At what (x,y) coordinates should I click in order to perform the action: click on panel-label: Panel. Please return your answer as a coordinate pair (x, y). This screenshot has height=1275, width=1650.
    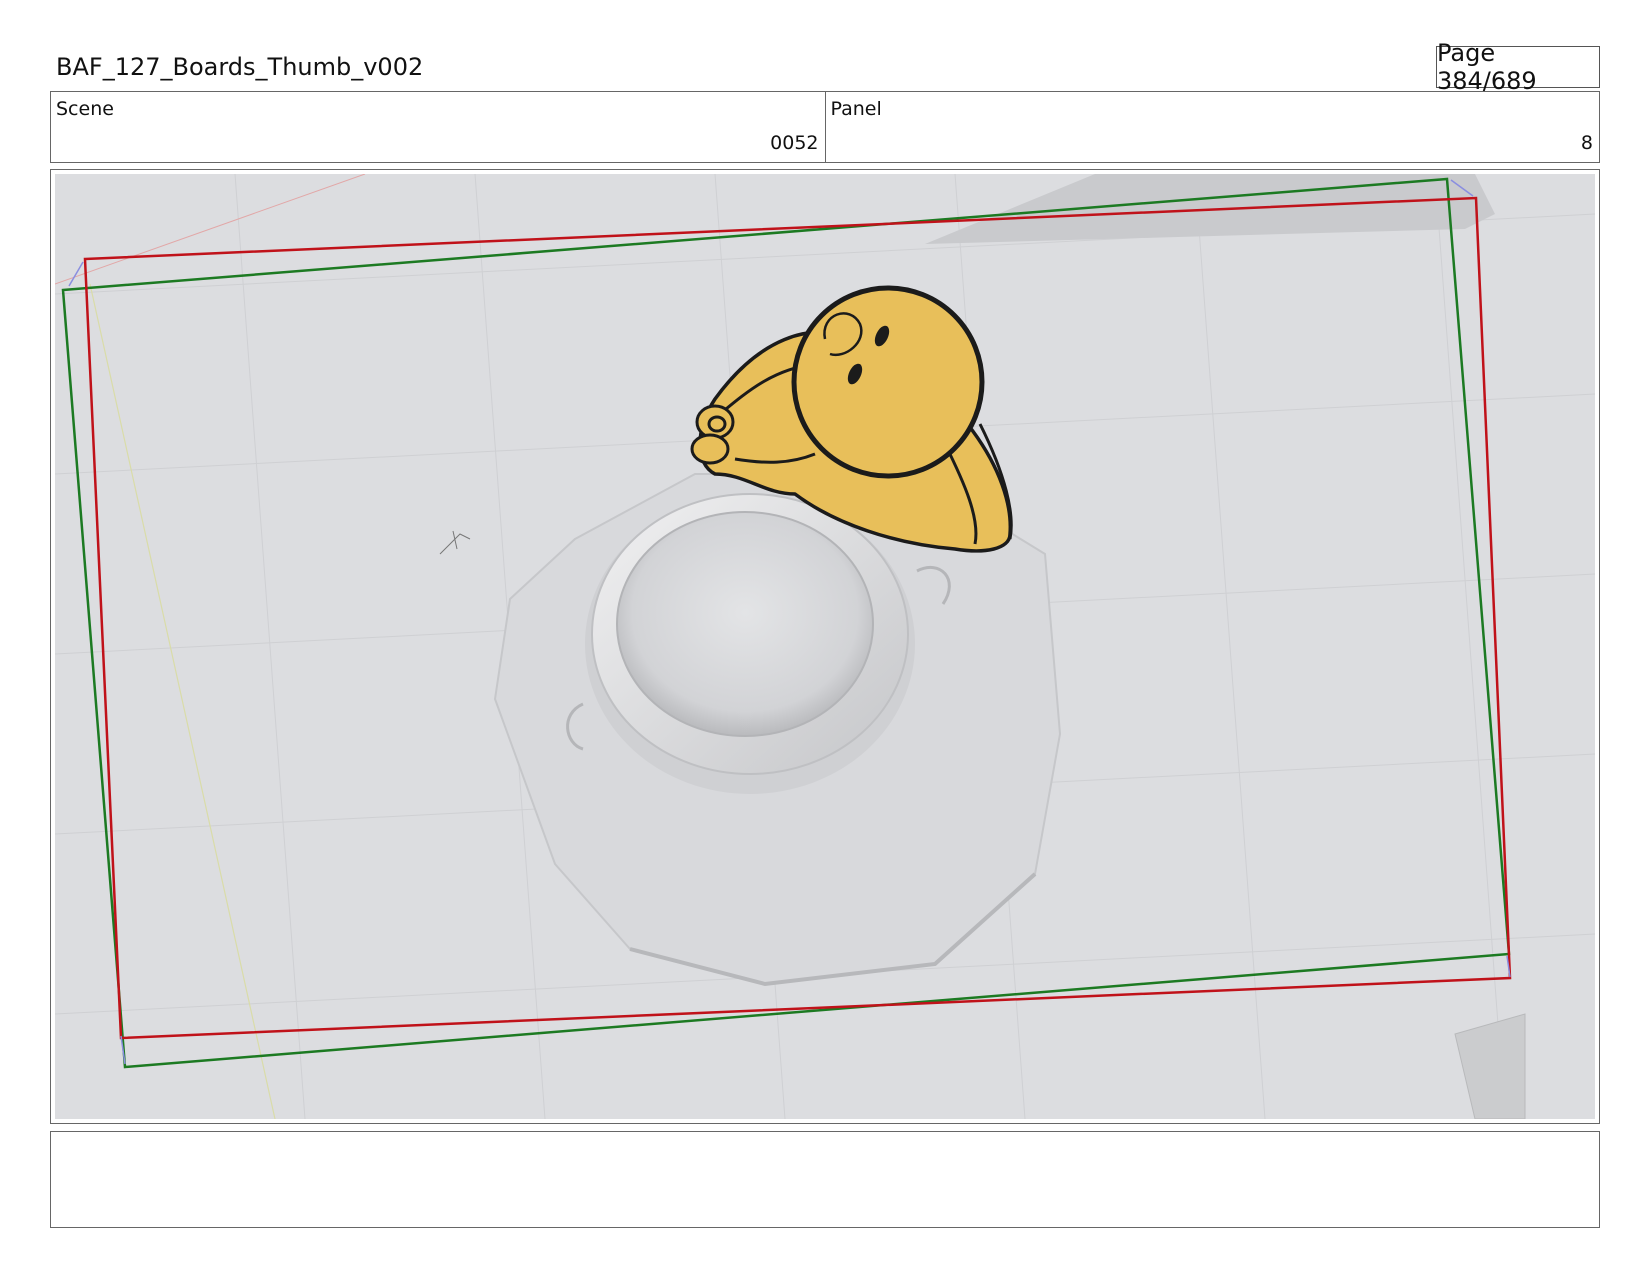
    Looking at the image, I should click on (856, 109).